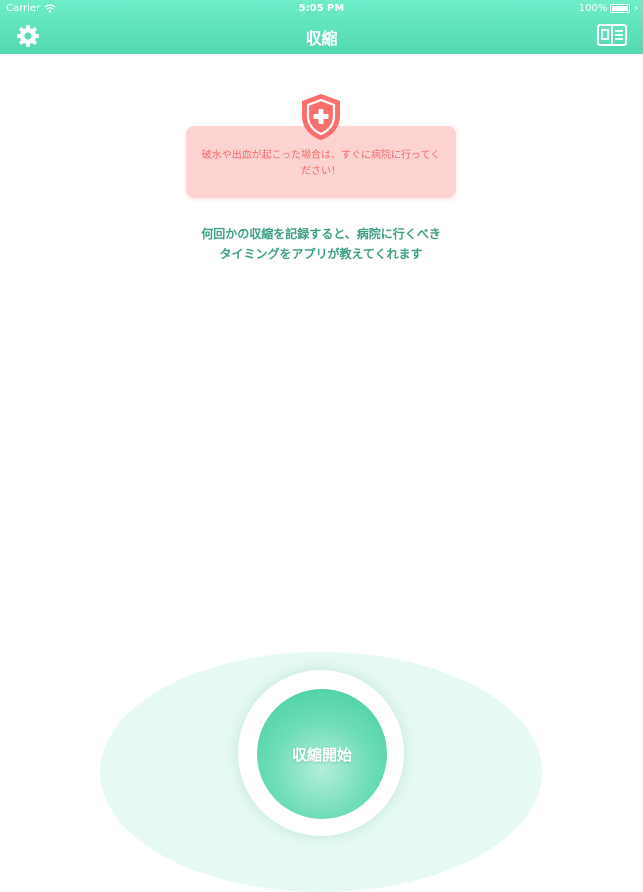 The height and width of the screenshot is (892, 643). Describe the element at coordinates (636, 8) in the screenshot. I see `charging-icon: ⚡` at that location.